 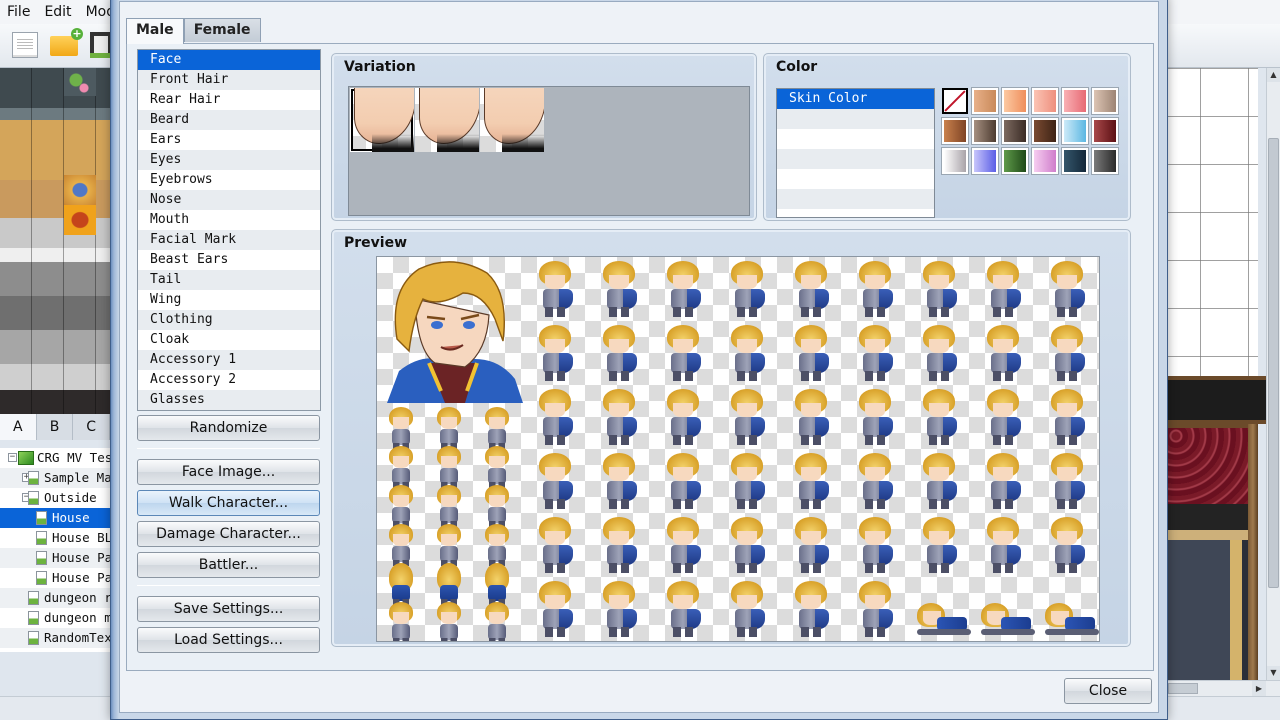 What do you see at coordinates (229, 320) in the screenshot?
I see `parts-list-item: Clothing` at bounding box center [229, 320].